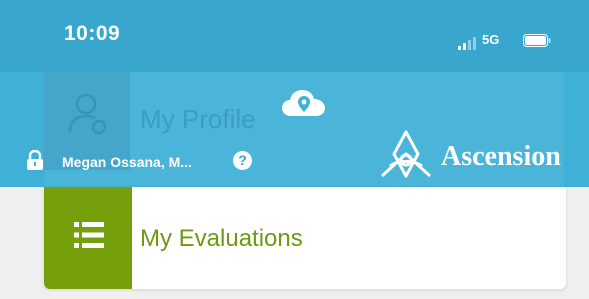 The height and width of the screenshot is (299, 589). I want to click on signal-bars-icon, so click(467, 43).